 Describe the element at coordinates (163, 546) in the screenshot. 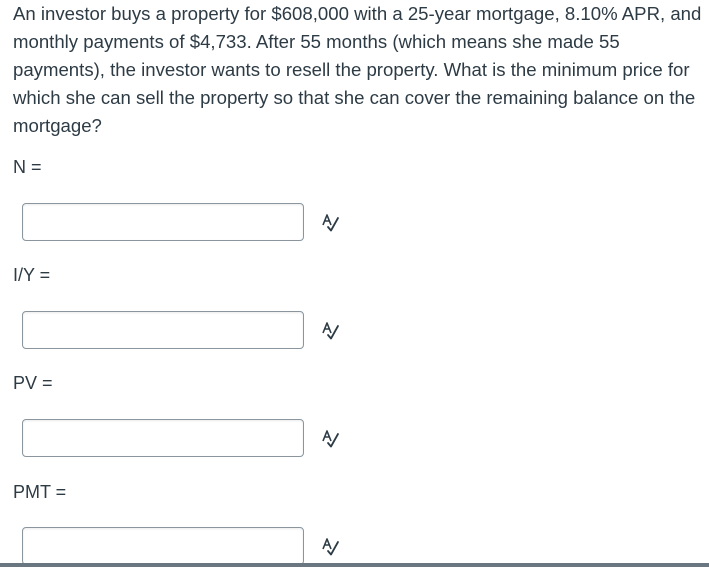

I see `pmt-input` at that location.